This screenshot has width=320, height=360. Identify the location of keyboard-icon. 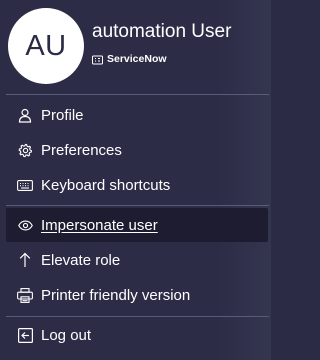
(25, 185).